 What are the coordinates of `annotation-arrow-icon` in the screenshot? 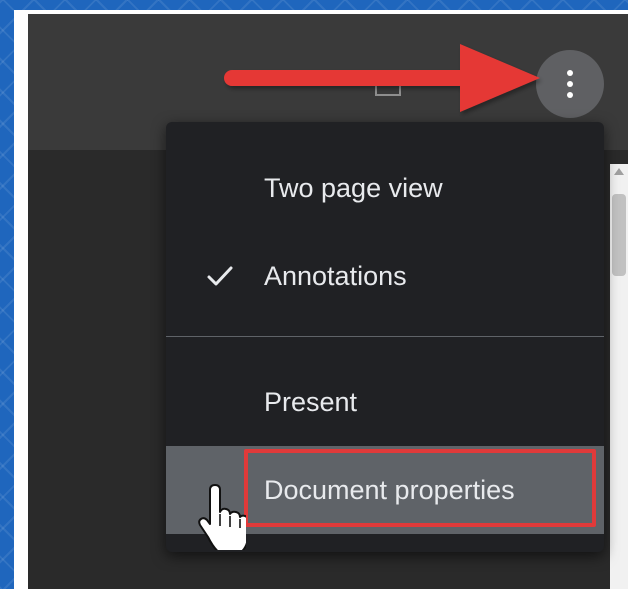 It's located at (382, 78).